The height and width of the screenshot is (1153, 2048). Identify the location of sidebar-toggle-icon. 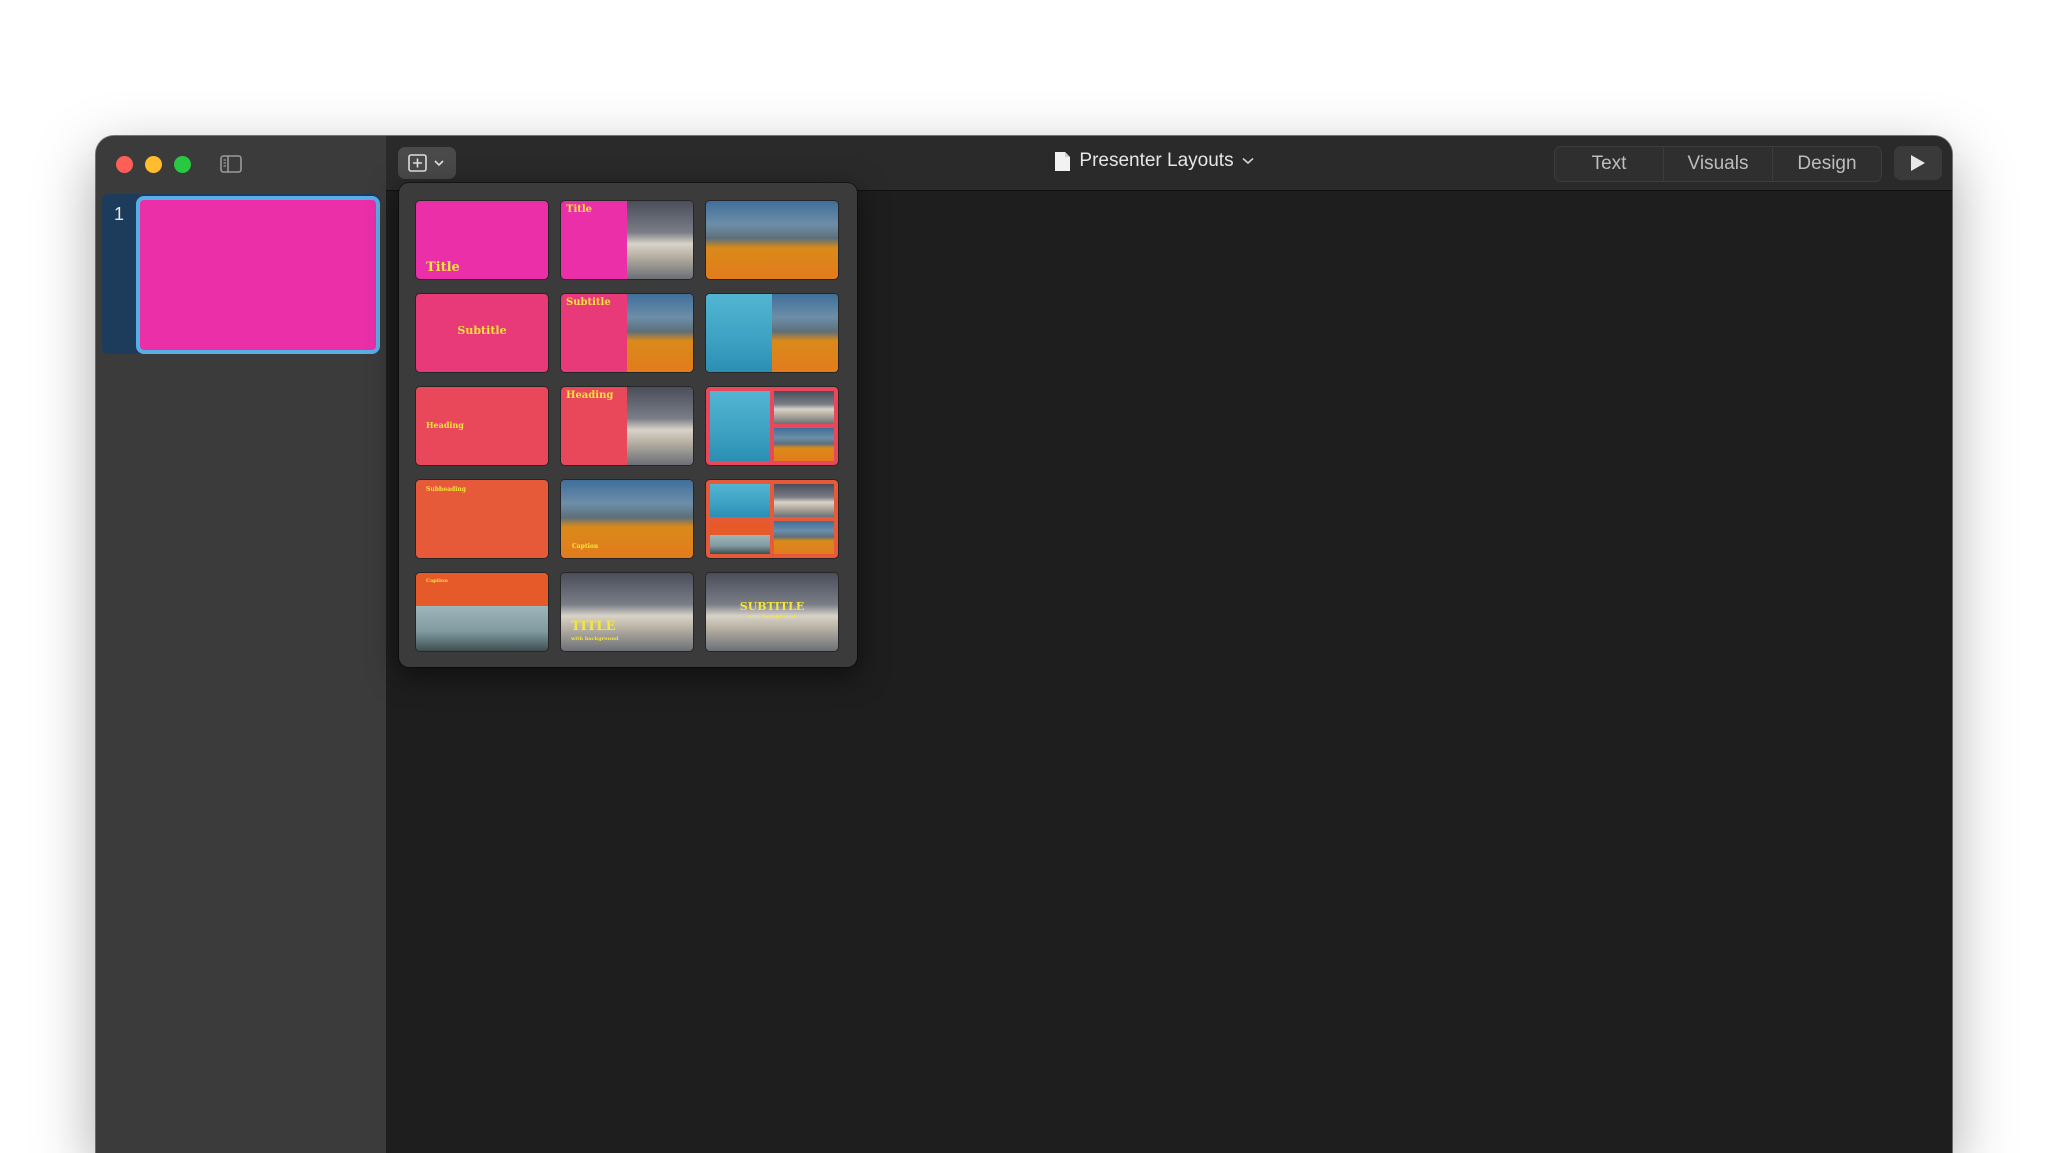
(231, 164).